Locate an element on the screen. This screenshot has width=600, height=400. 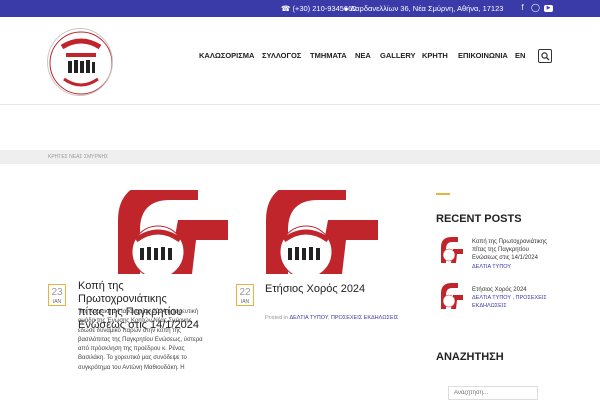
youtube-icon: ▶ is located at coordinates (548, 8).